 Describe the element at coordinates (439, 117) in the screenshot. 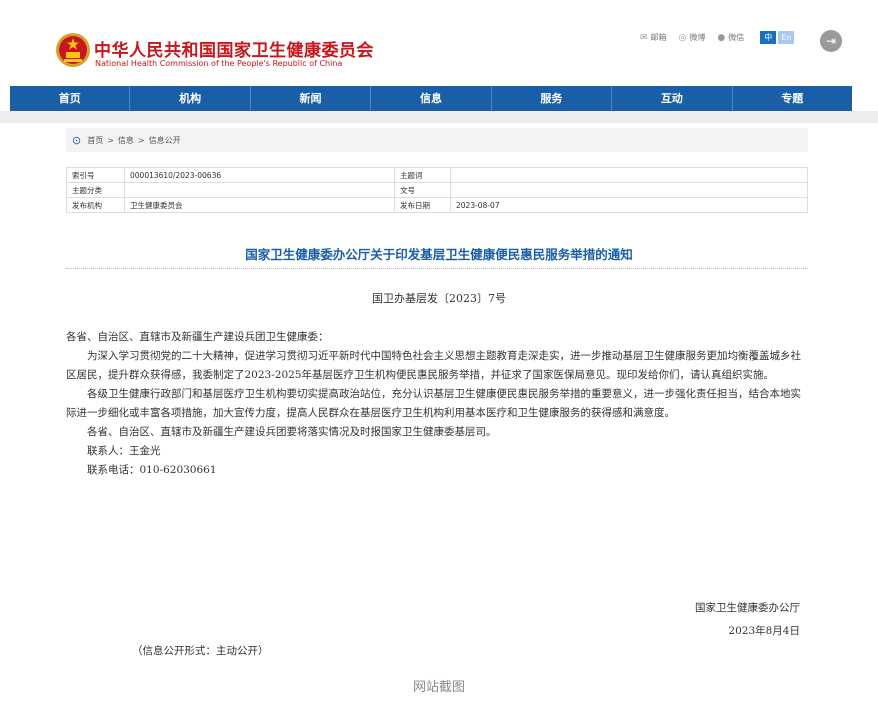

I see `nav-divider` at that location.